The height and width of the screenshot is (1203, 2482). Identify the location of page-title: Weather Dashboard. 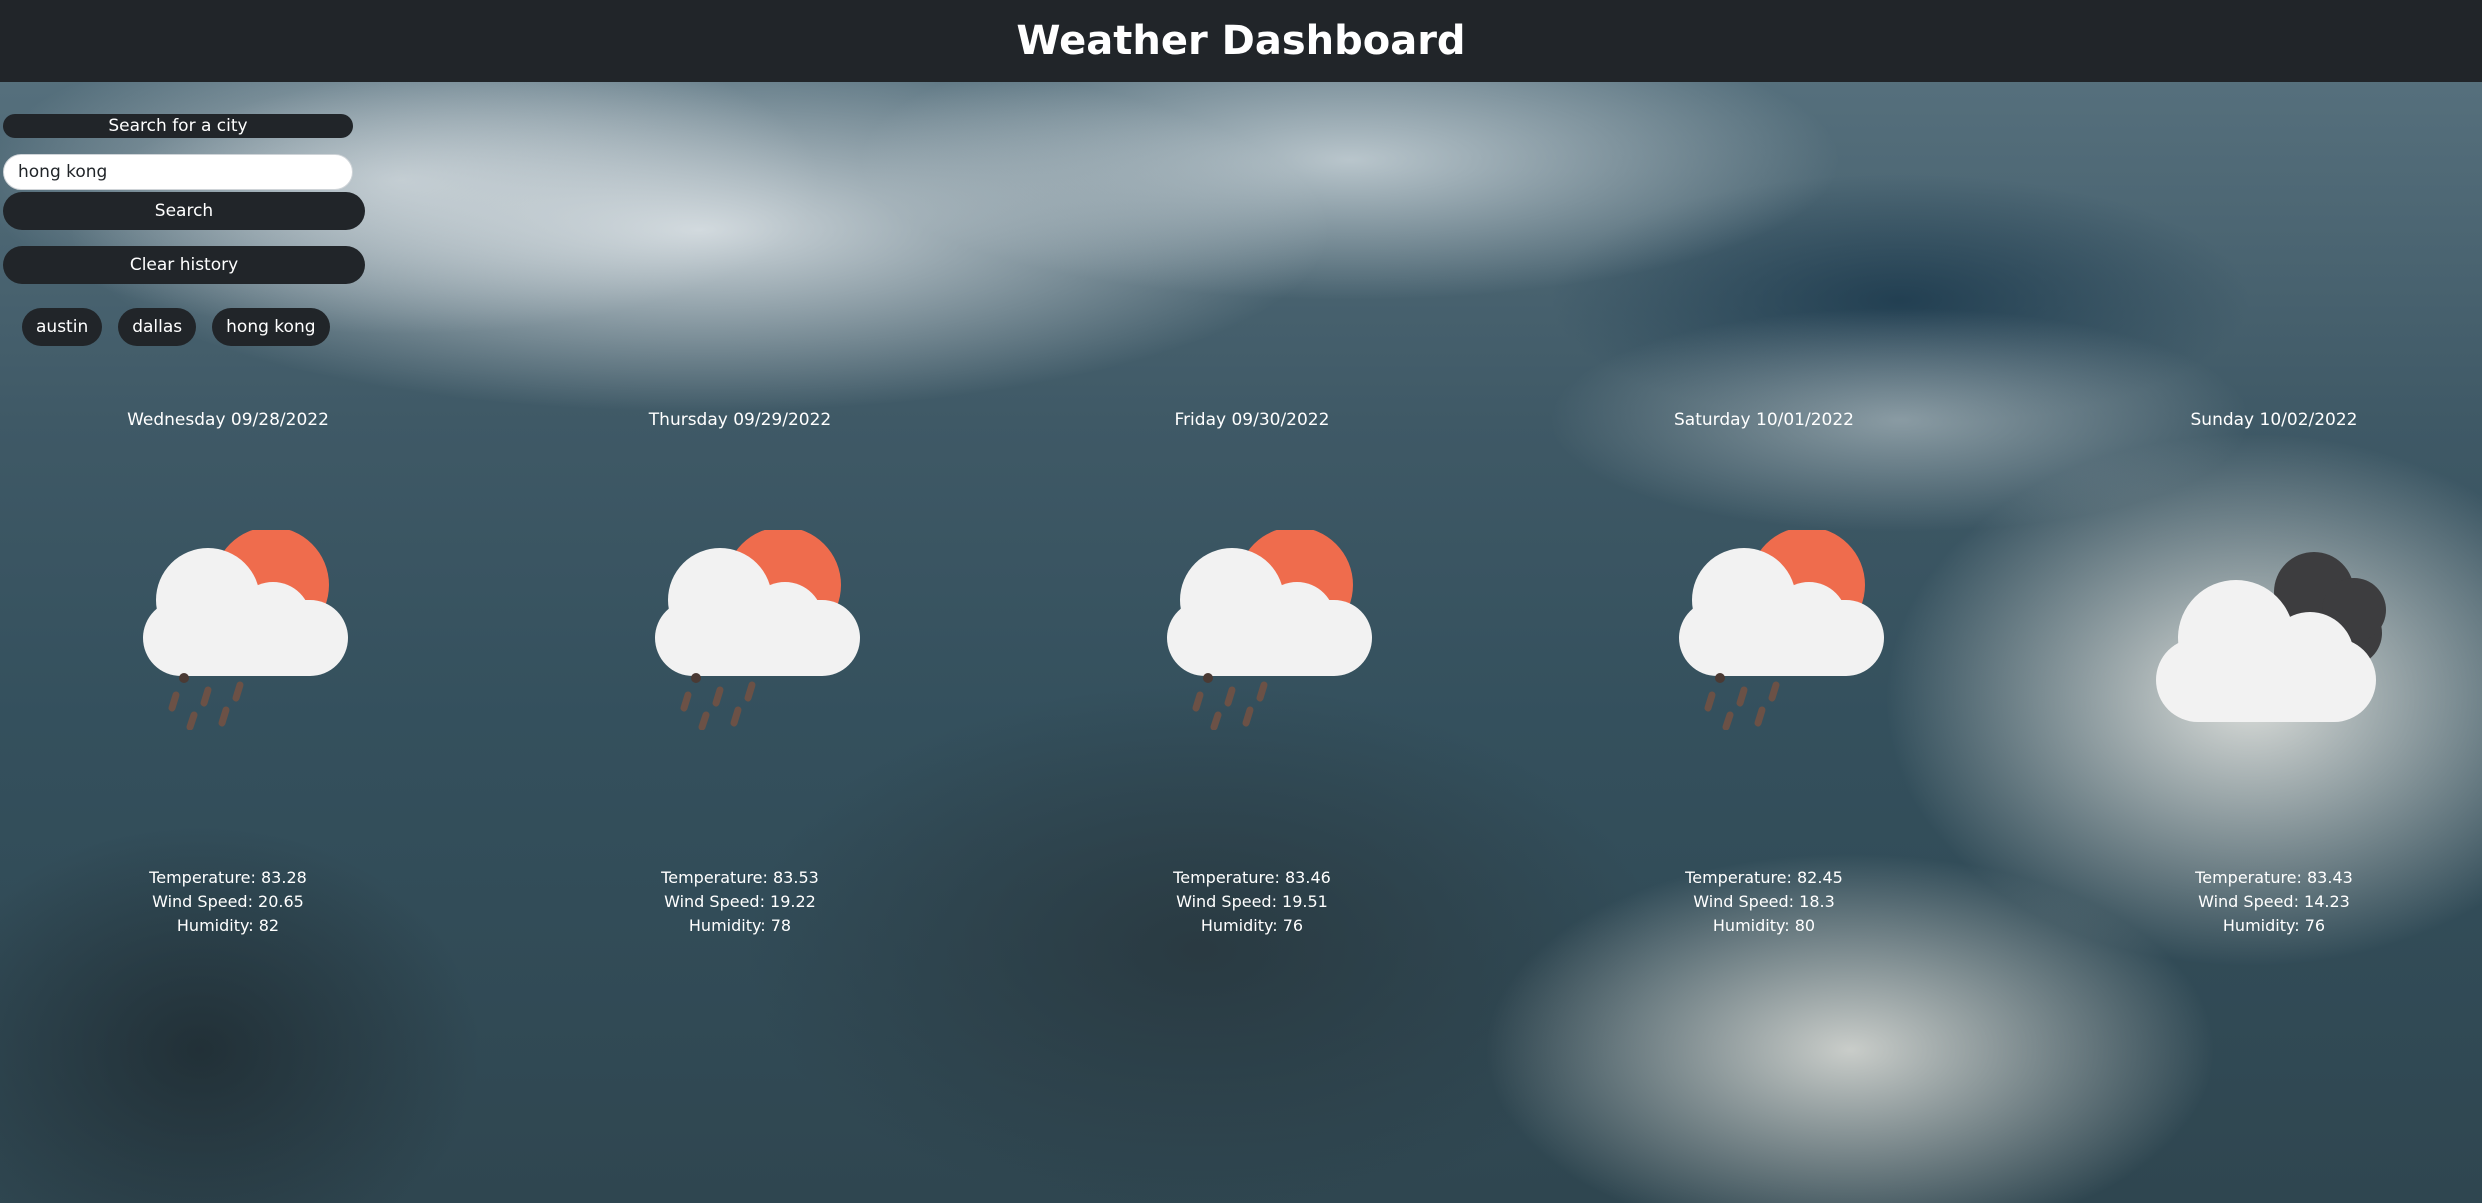
(1241, 41).